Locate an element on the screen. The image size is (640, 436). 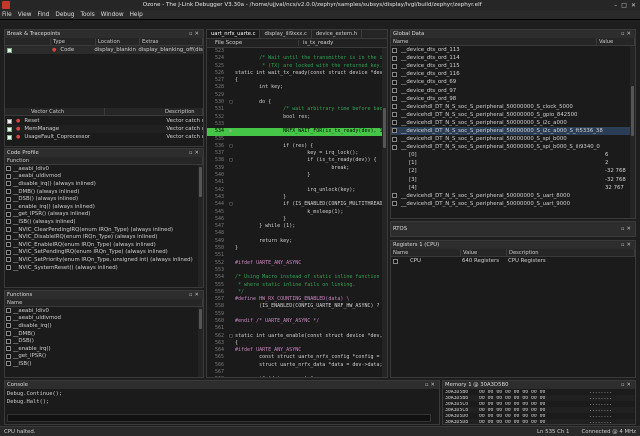
source-line: 552 #ifdef UARTE_ANY_ASYNC is located at coordinates (297, 263).